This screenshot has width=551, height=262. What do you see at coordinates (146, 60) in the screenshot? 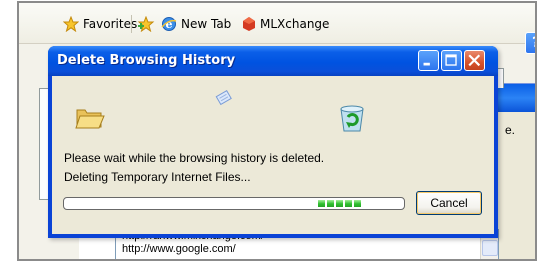
I see `dialog-title: Delete Browsing History` at bounding box center [146, 60].